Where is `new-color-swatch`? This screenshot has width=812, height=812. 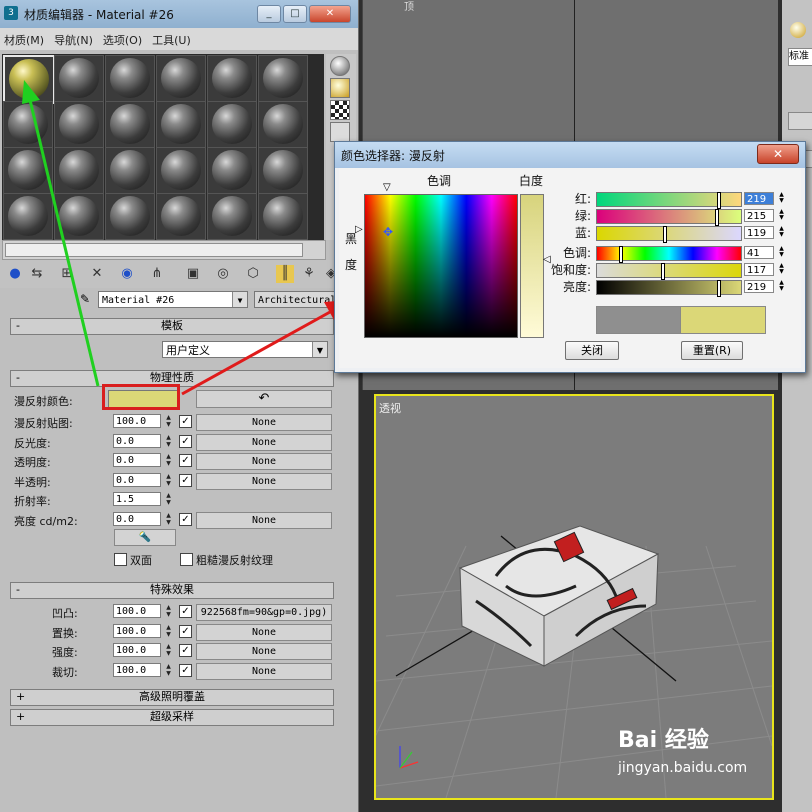
new-color-swatch is located at coordinates (723, 320).